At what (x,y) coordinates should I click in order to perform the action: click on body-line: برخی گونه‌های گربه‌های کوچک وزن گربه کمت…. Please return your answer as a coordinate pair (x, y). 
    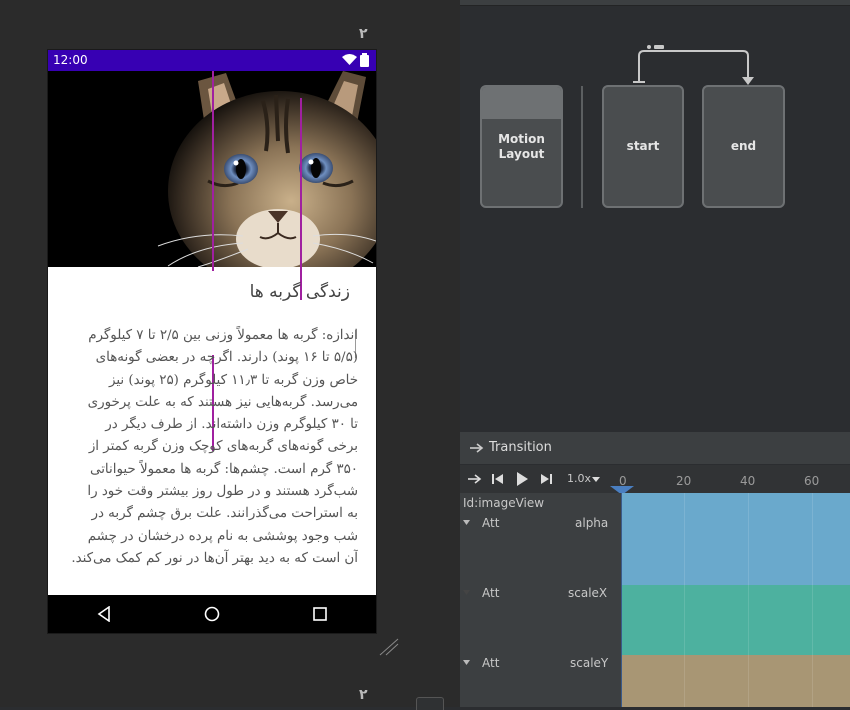
    Looking at the image, I should click on (223, 447).